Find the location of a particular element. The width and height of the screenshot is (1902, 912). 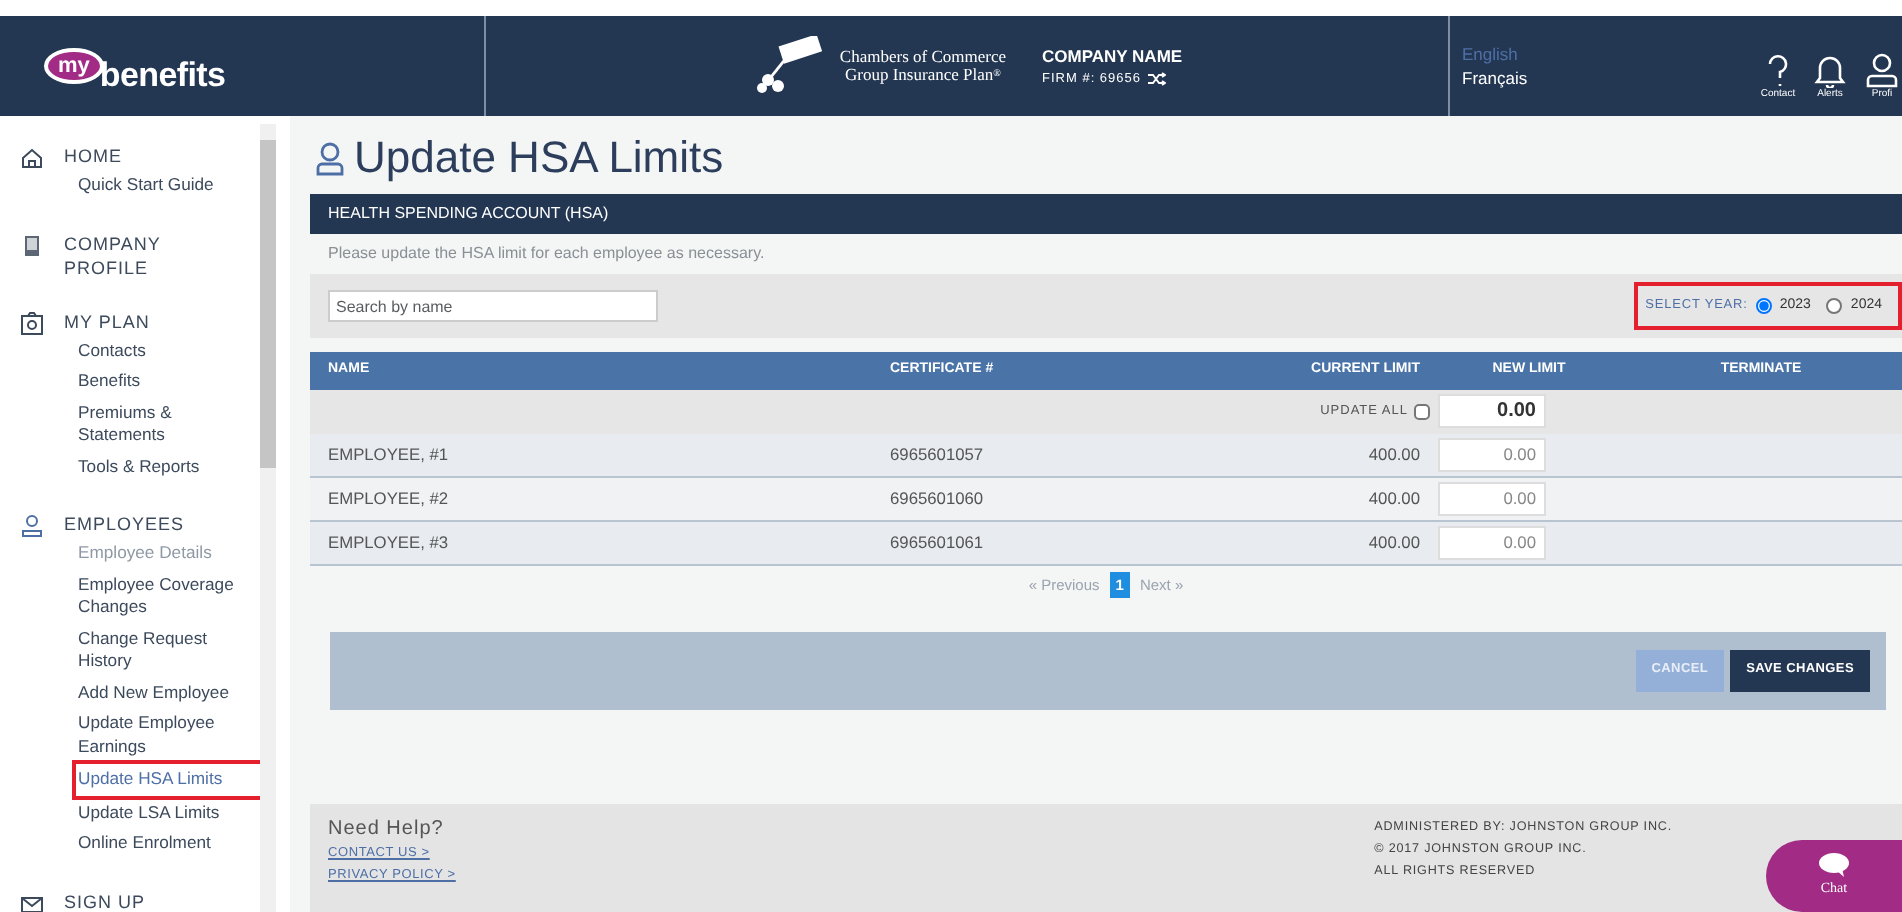

panel-note: Please update the HSA limit for each employee as necessary. is located at coordinates (546, 254).